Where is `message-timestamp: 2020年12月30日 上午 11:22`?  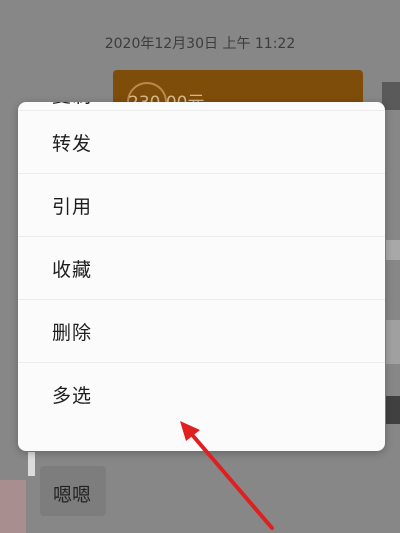
message-timestamp: 2020年12月30日 上午 11:22 is located at coordinates (200, 44).